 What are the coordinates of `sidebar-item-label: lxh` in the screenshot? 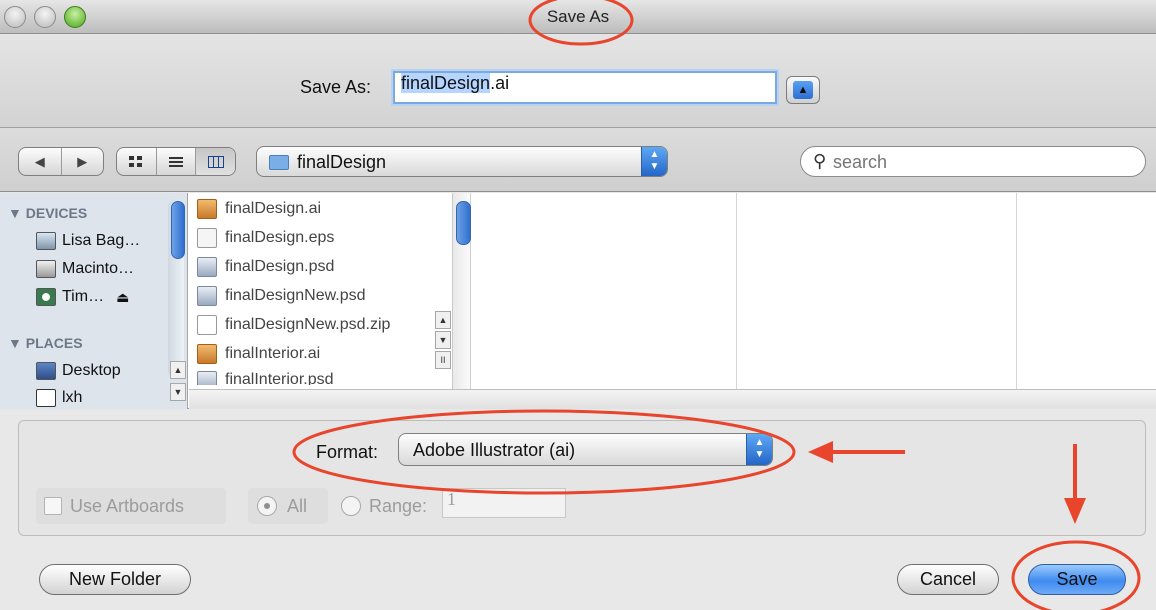 It's located at (72, 397).